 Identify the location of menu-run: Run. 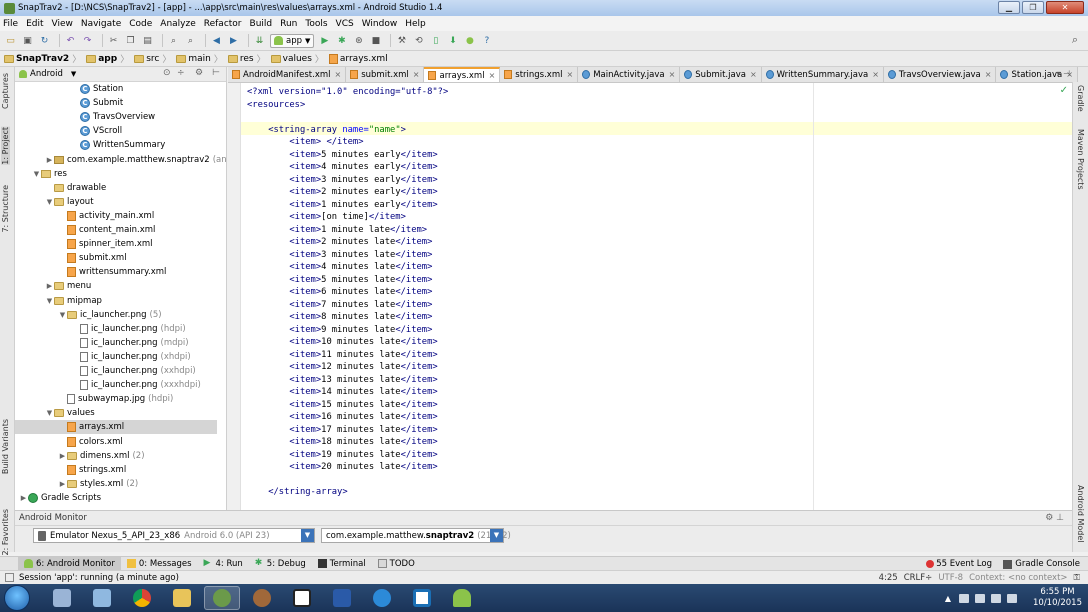
(288, 24).